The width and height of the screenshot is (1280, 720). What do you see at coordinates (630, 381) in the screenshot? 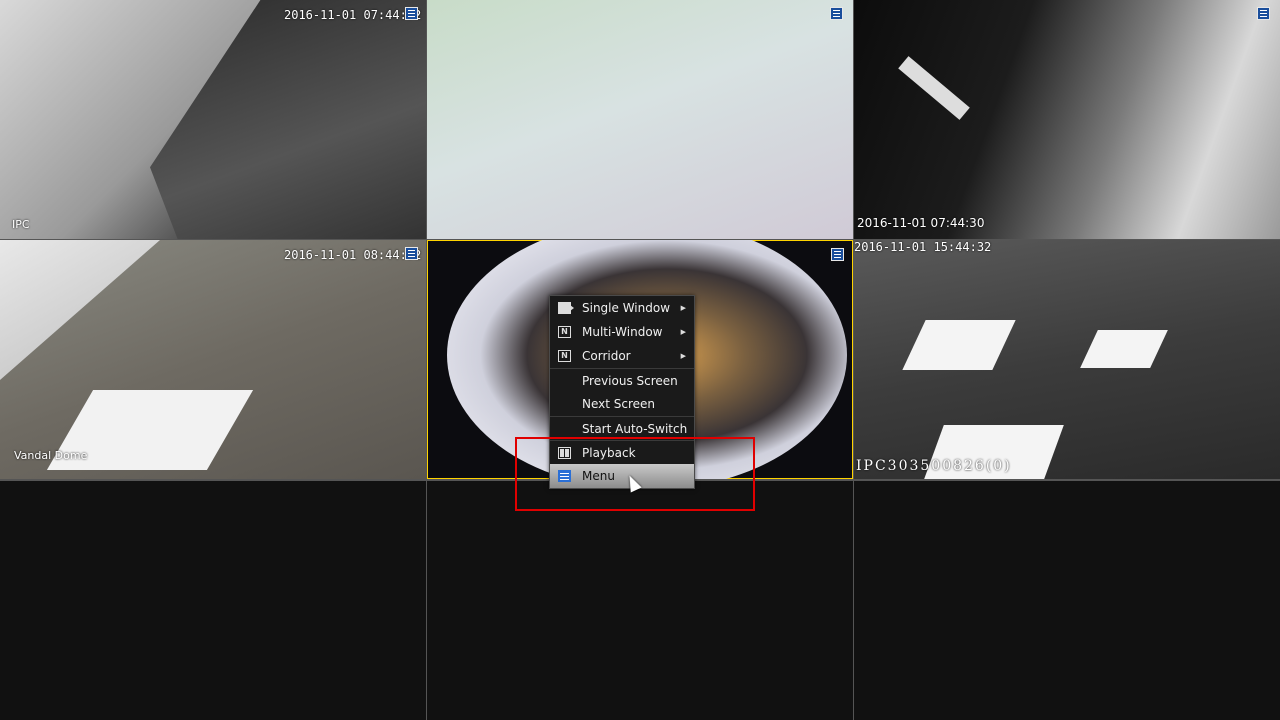
I see `menu-item-label: Previous Screen` at bounding box center [630, 381].